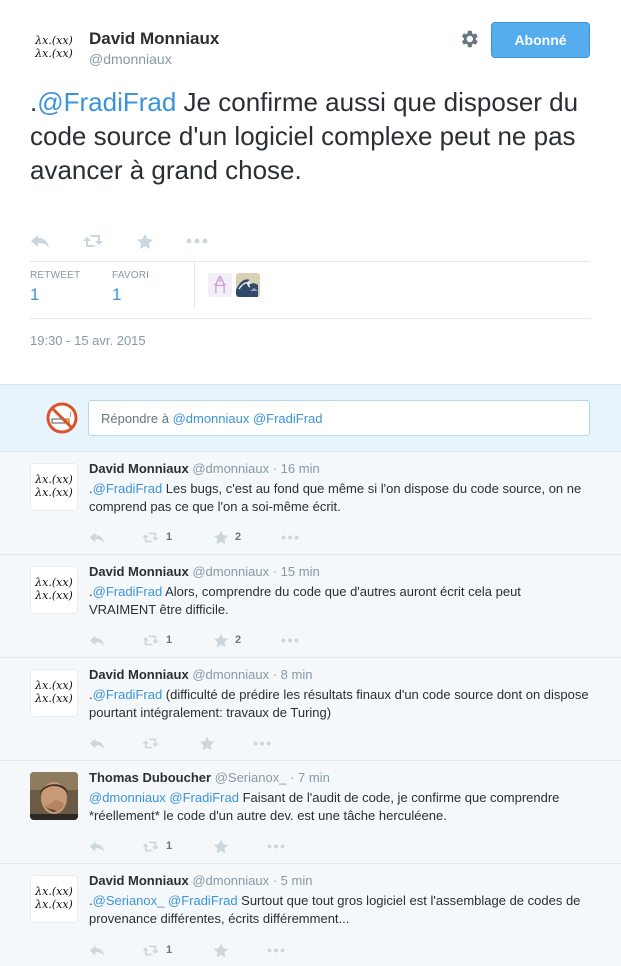  What do you see at coordinates (130, 287) in the screenshot?
I see `favorite-stat: FAVORI 1` at bounding box center [130, 287].